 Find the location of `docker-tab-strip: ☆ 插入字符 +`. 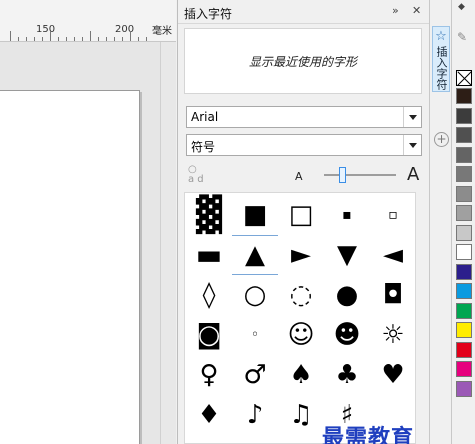

docker-tab-strip: ☆ 插入字符 + is located at coordinates (440, 222).